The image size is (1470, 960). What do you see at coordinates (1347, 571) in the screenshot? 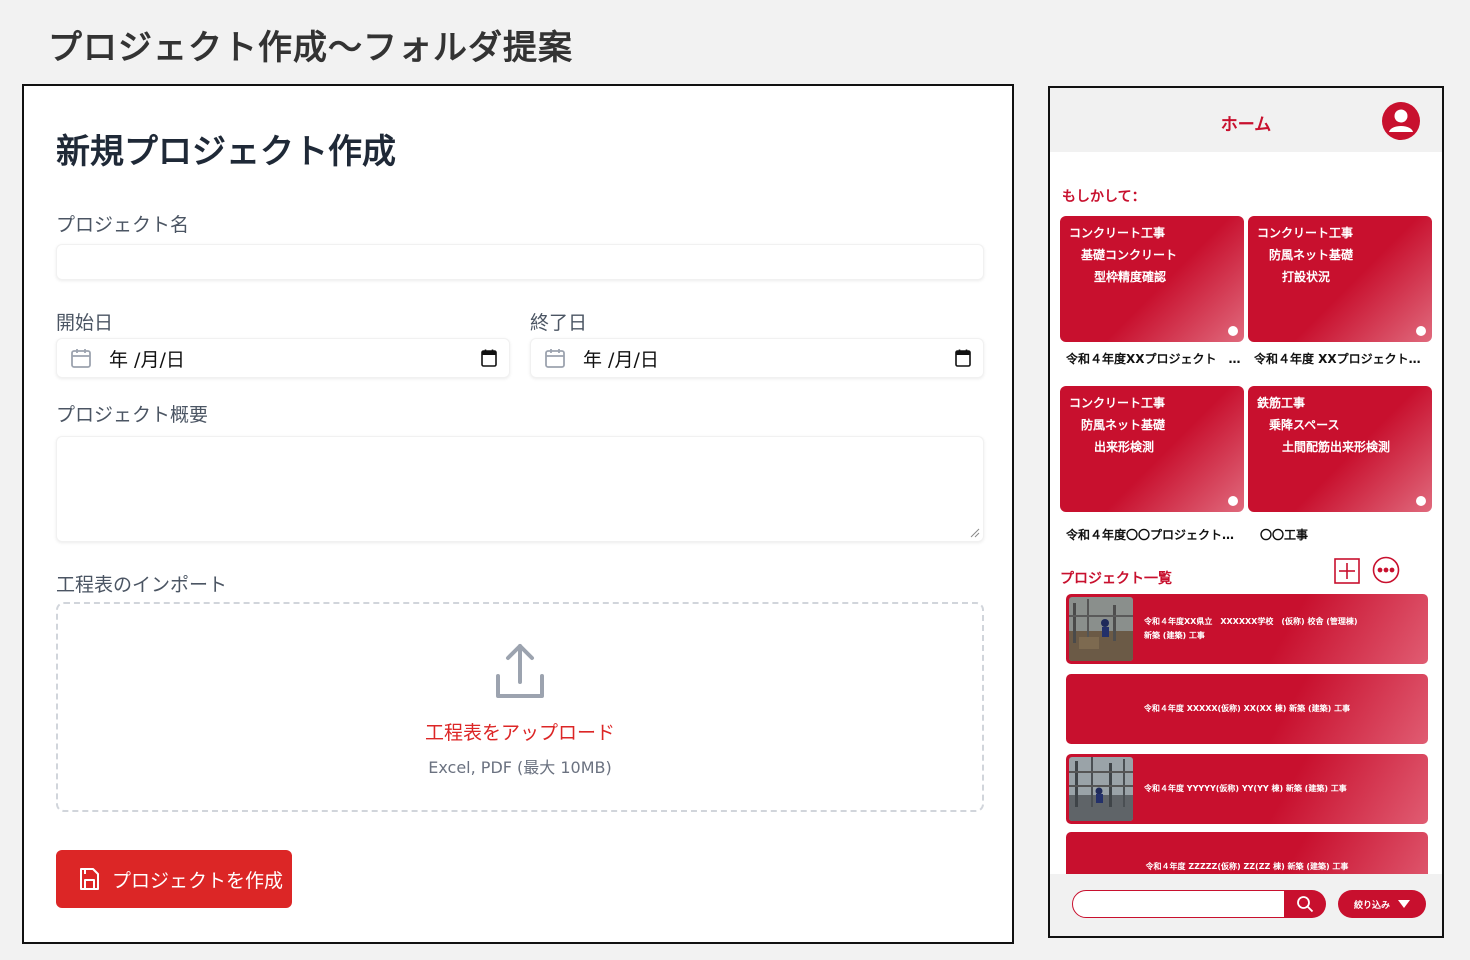
I see `add-project-icon` at bounding box center [1347, 571].